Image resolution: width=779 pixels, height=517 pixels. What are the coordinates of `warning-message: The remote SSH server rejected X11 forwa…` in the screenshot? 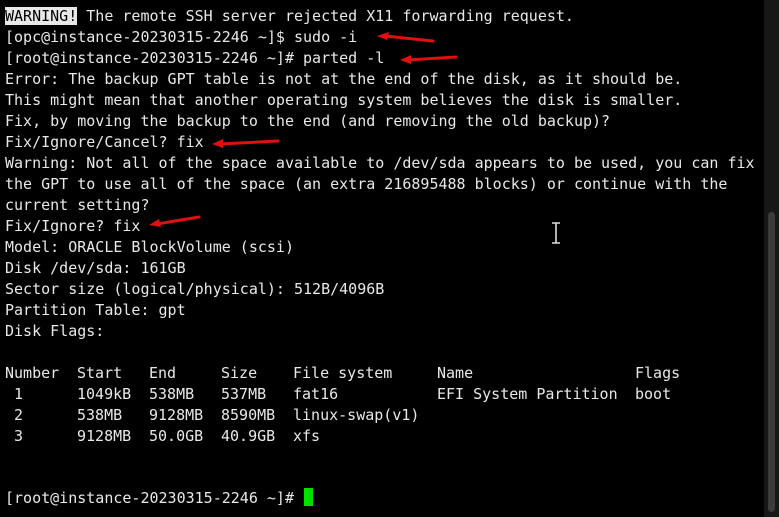 It's located at (325, 16).